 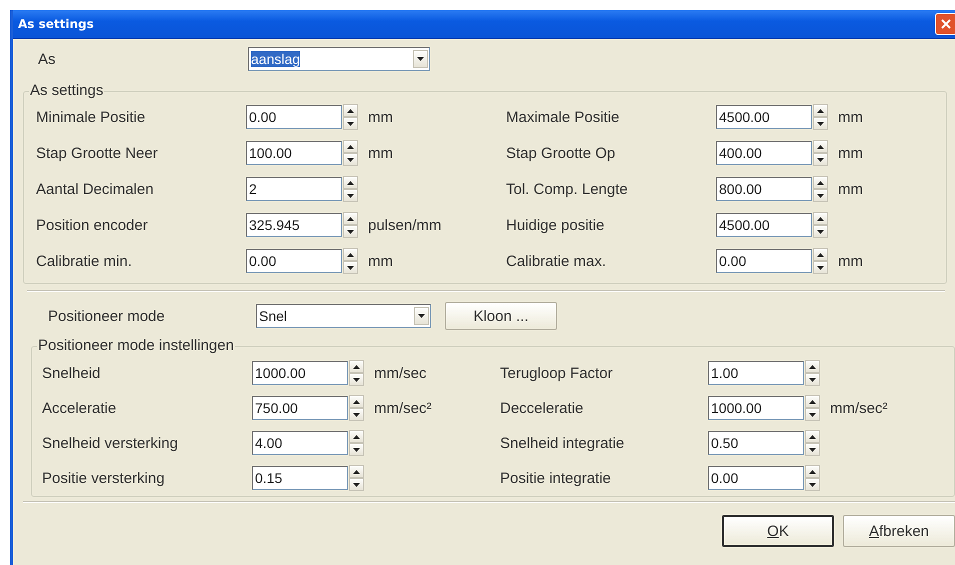 I want to click on number-field: 2, so click(x=294, y=189).